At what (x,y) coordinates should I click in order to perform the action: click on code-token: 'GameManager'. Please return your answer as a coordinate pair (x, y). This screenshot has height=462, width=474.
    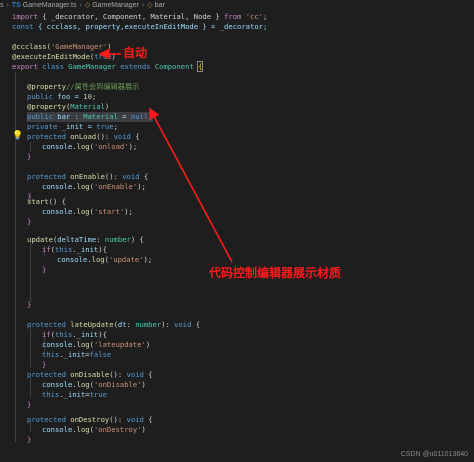
    Looking at the image, I should click on (79, 46).